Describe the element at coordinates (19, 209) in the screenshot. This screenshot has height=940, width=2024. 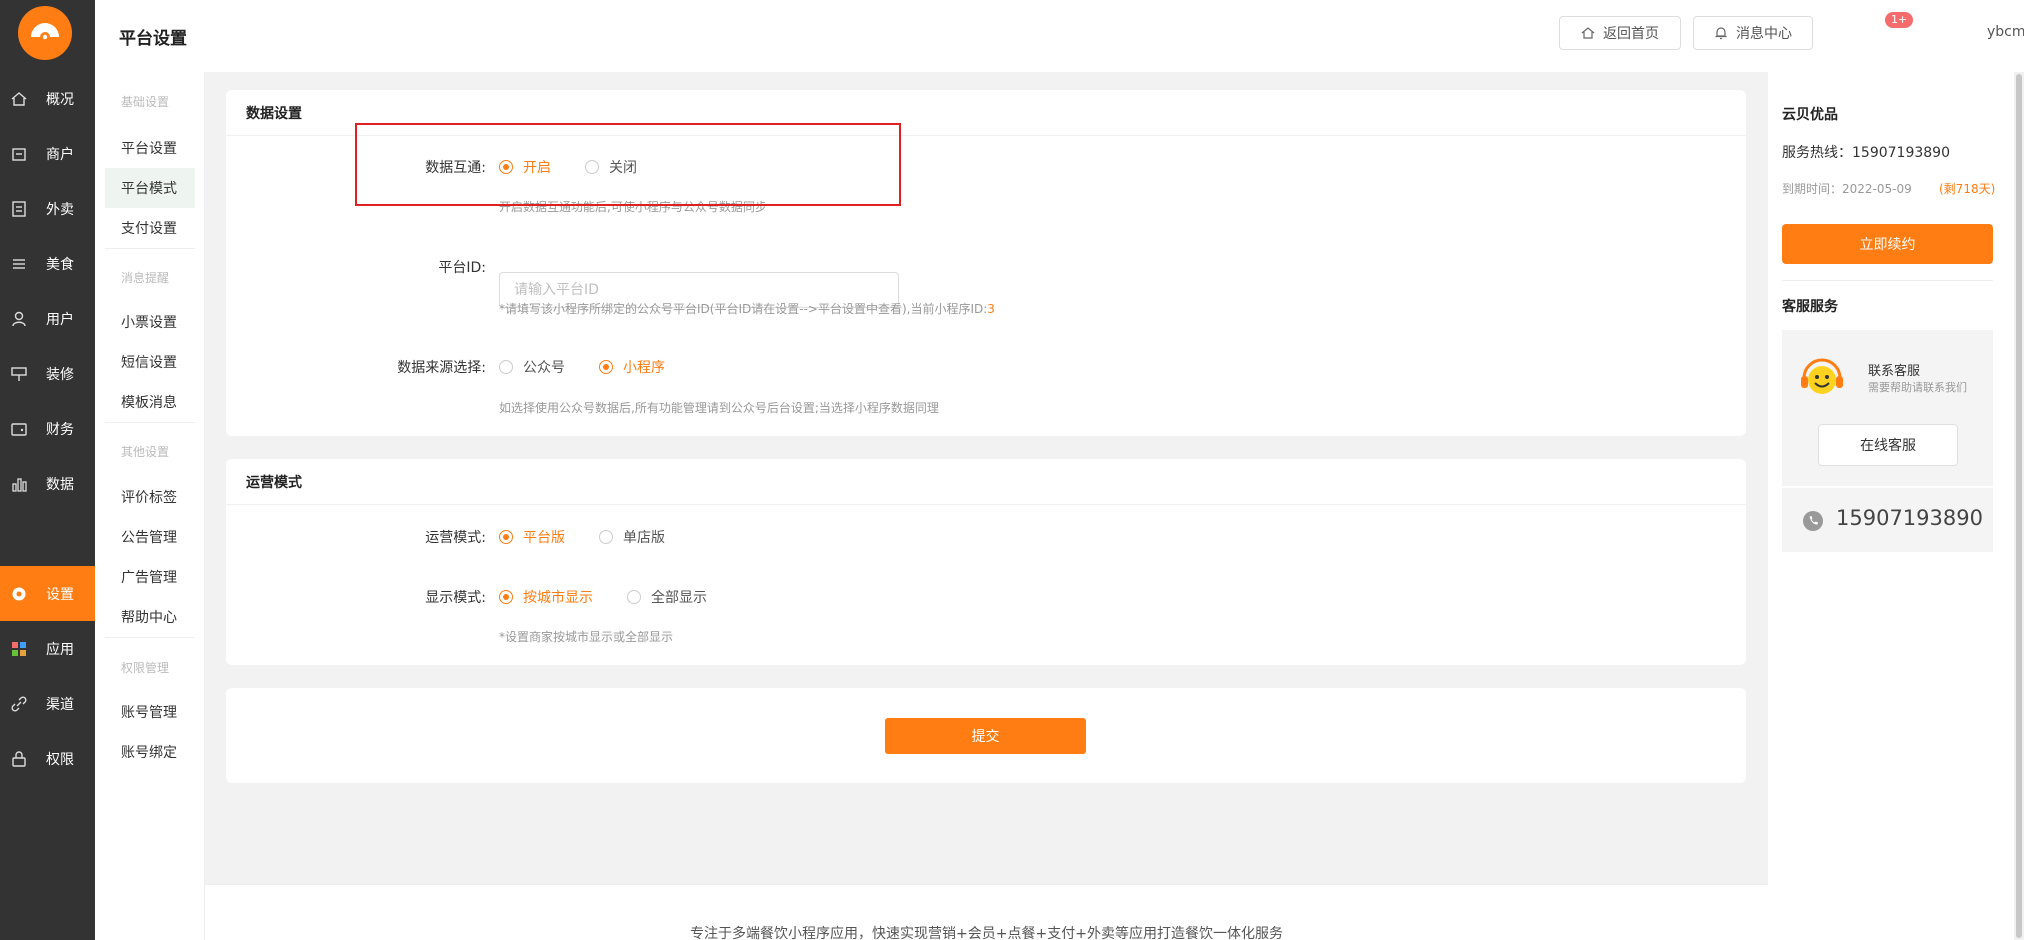
I see `document-icon` at that location.